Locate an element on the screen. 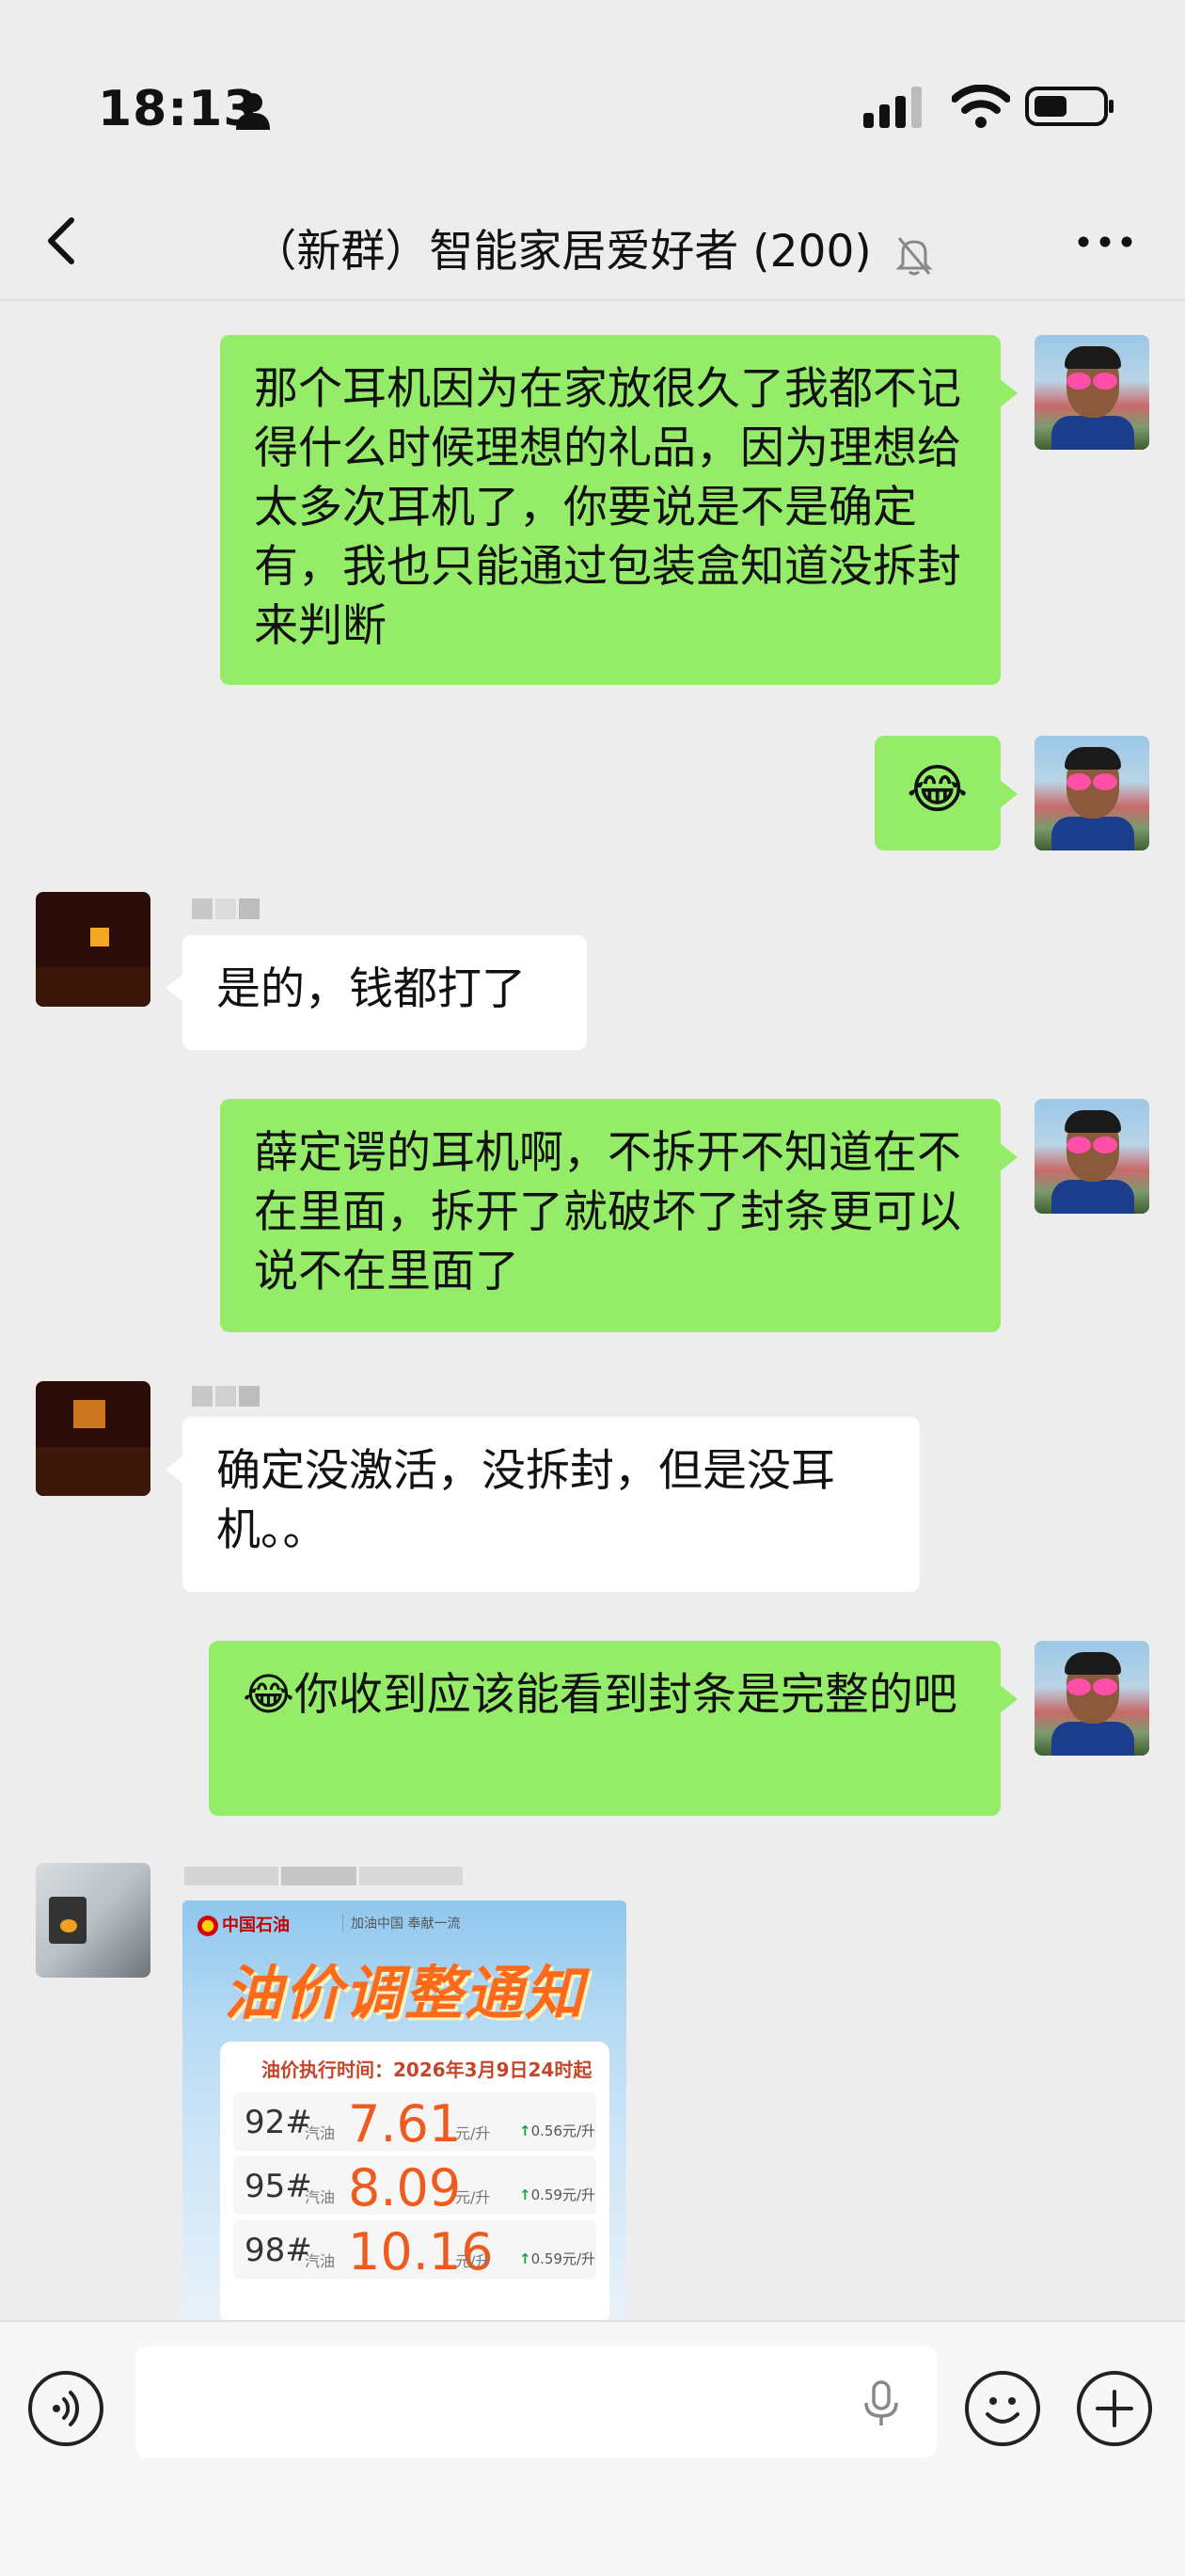 This screenshot has height=2576, width=1185. microphone-icon is located at coordinates (881, 2403).